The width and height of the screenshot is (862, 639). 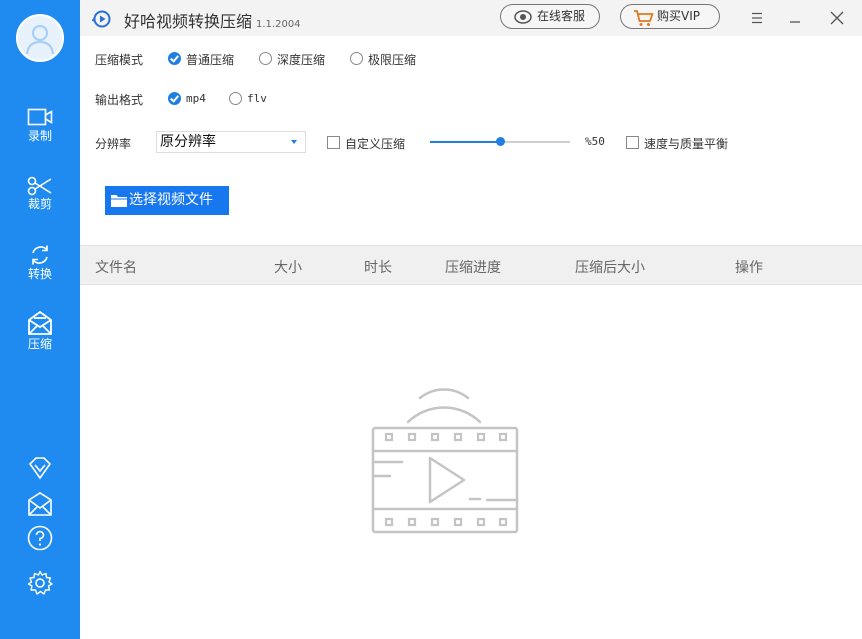 I want to click on slider-fill, so click(x=465, y=142).